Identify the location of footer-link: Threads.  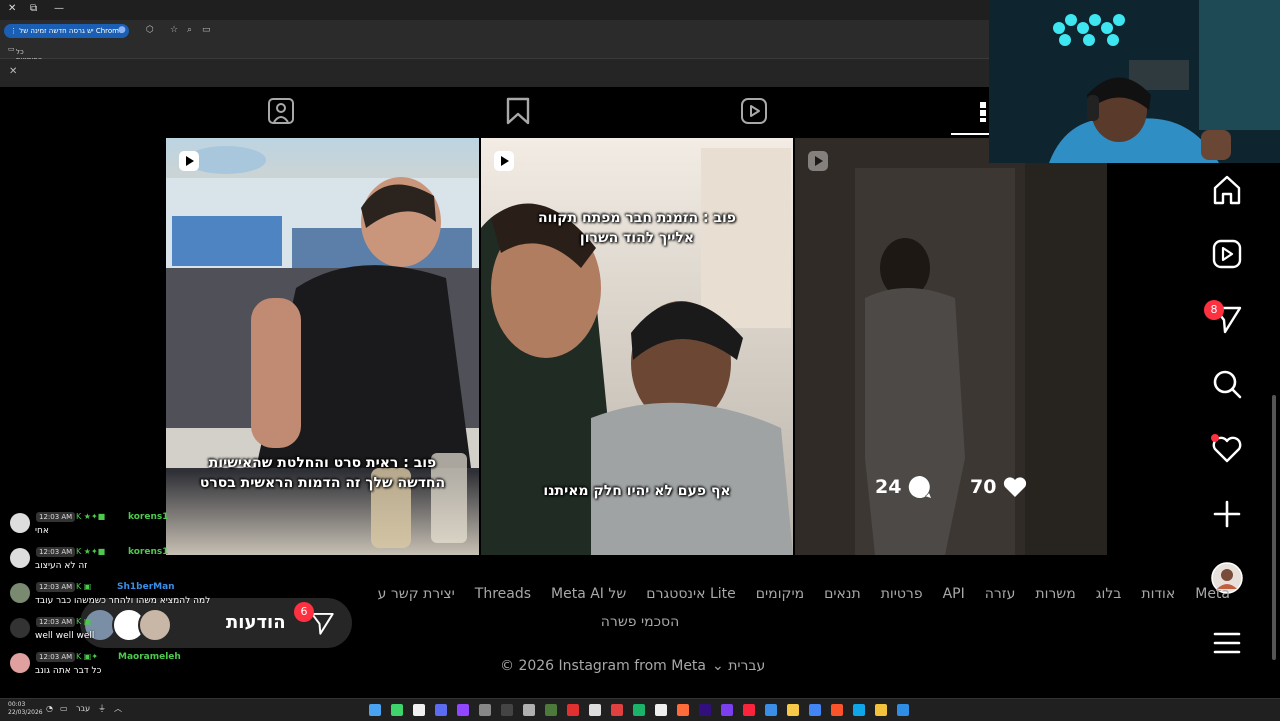
(503, 594).